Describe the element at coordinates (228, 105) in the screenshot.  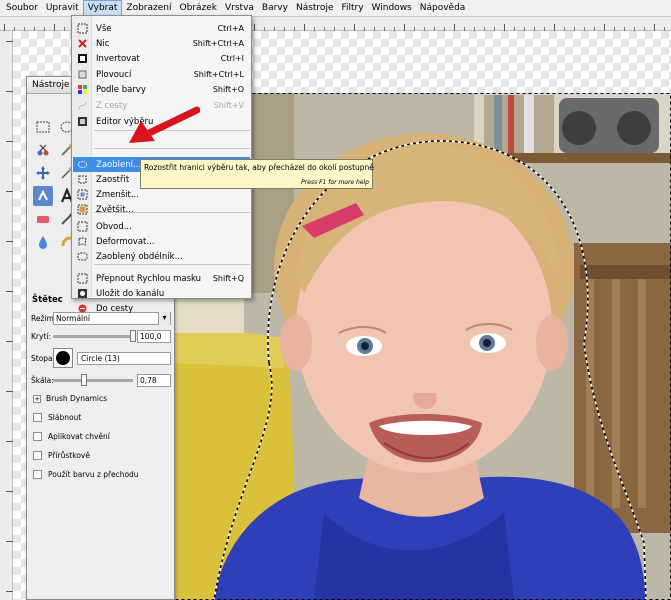
I see `menu-item-shortcut: Shift+V` at that location.